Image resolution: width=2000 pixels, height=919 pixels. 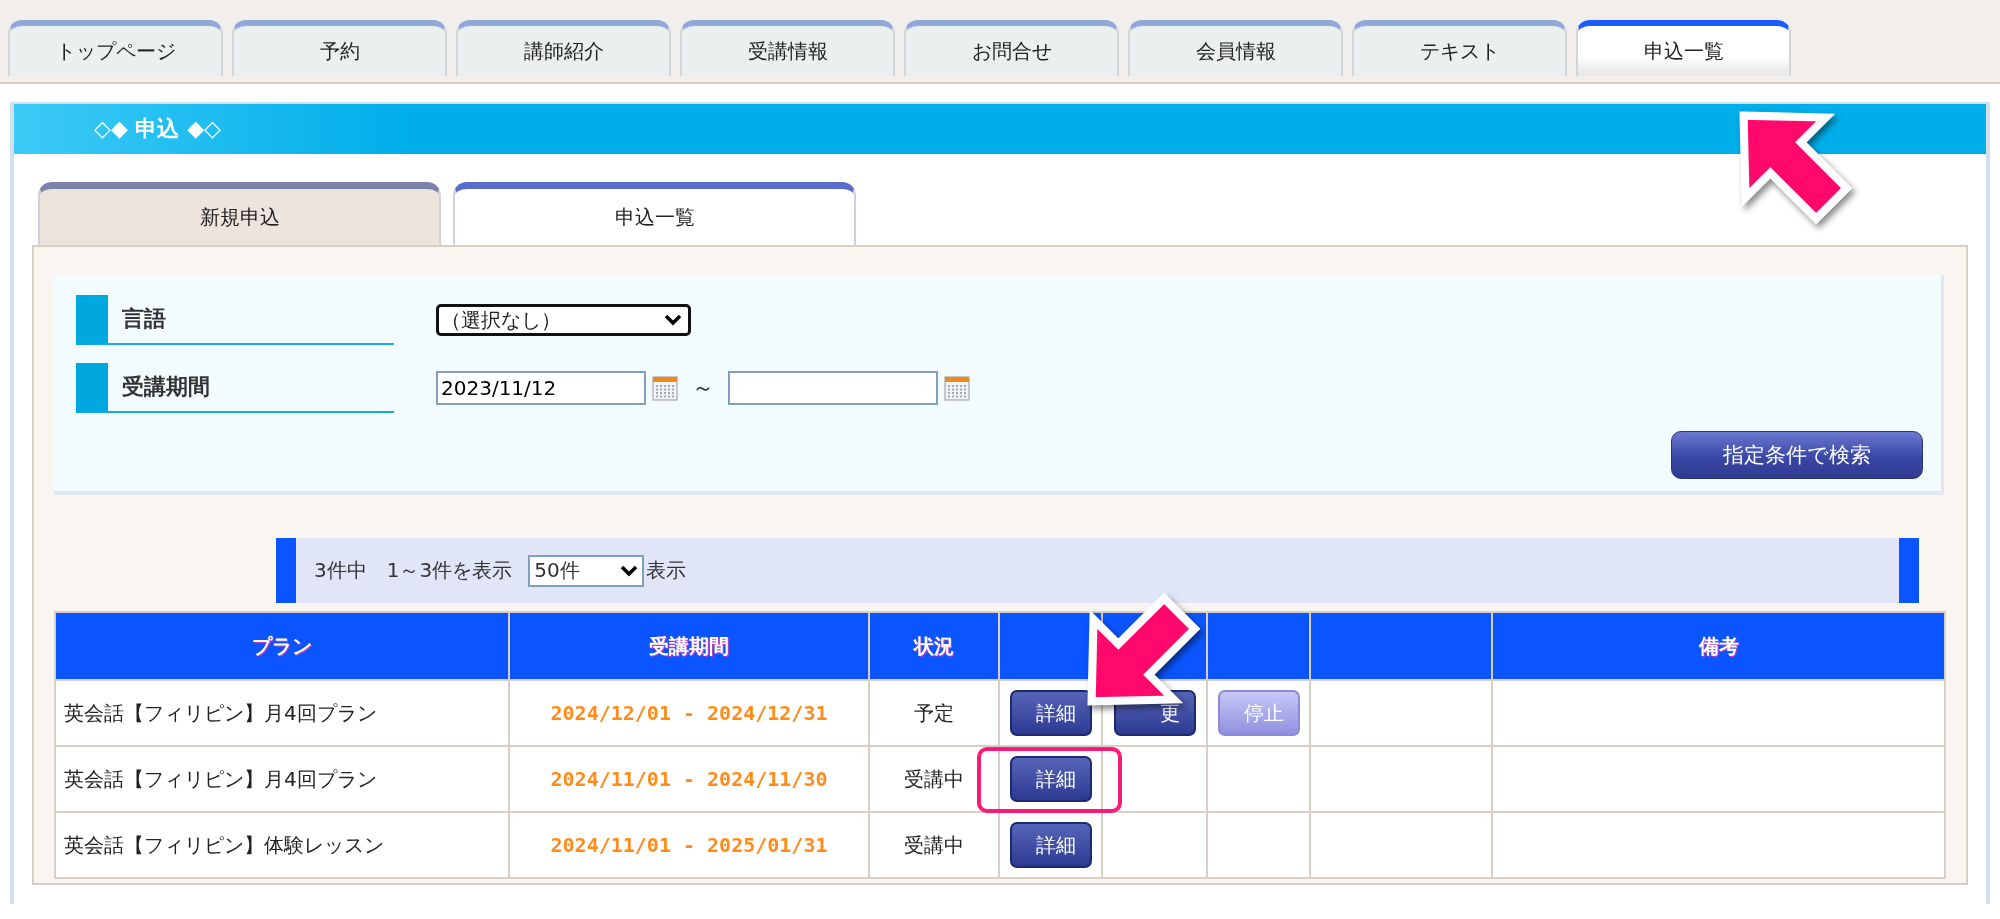 What do you see at coordinates (541, 388) in the screenshot?
I see `date-field: 2023/11/12` at bounding box center [541, 388].